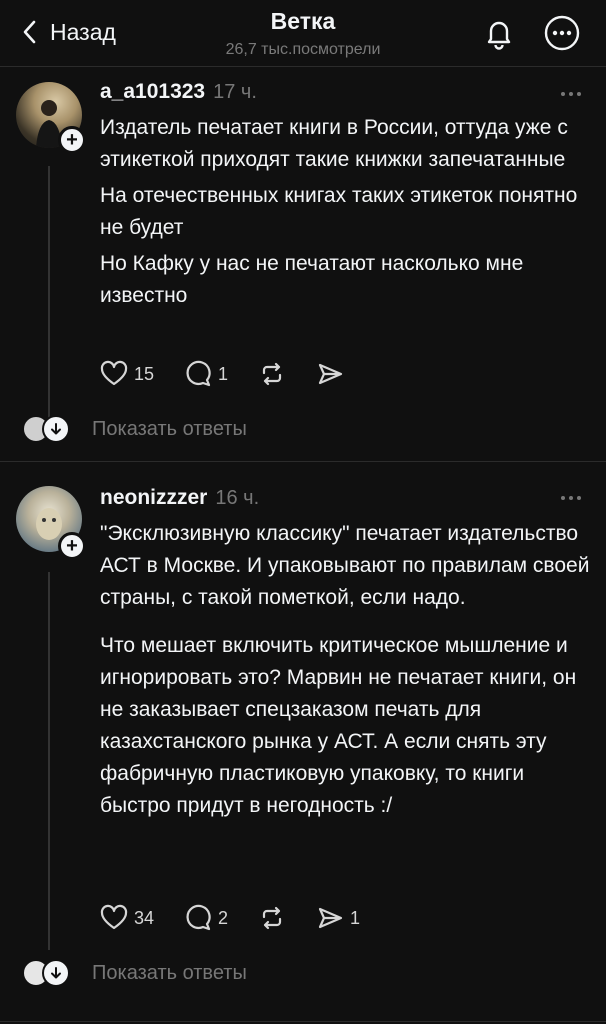  I want to click on like-count: 34, so click(144, 917).